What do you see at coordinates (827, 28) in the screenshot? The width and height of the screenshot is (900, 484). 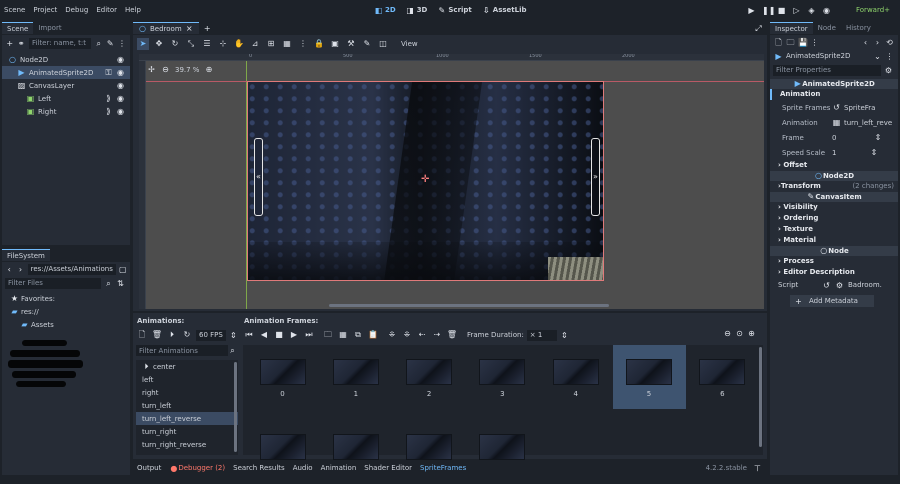 I see `tab-node: Node` at bounding box center [827, 28].